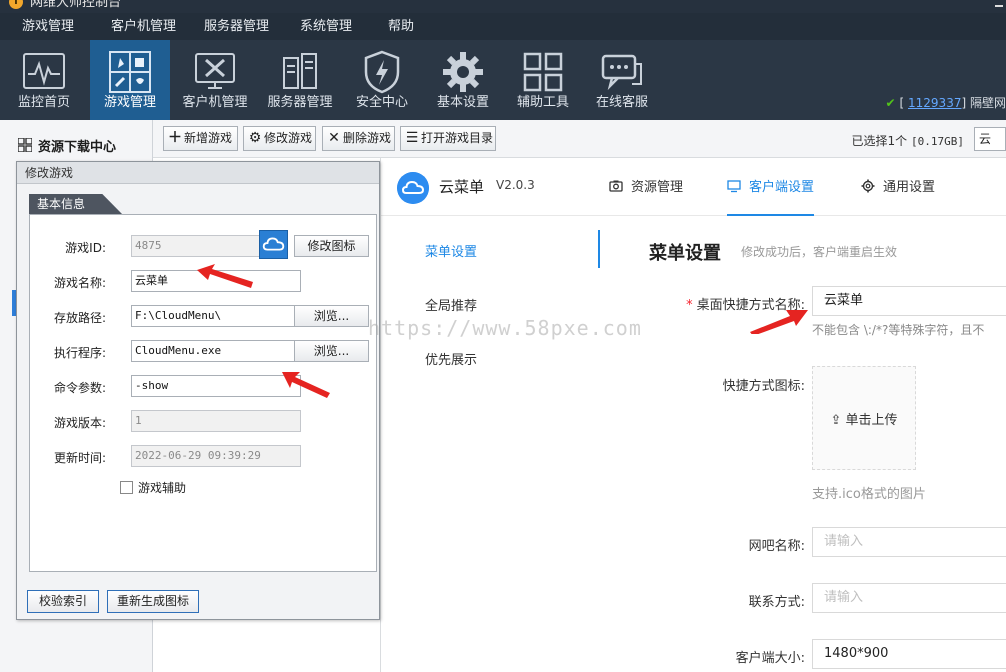 This screenshot has width=1006, height=672. Describe the element at coordinates (44, 71) in the screenshot. I see `monitor-pulse-icon` at that location.